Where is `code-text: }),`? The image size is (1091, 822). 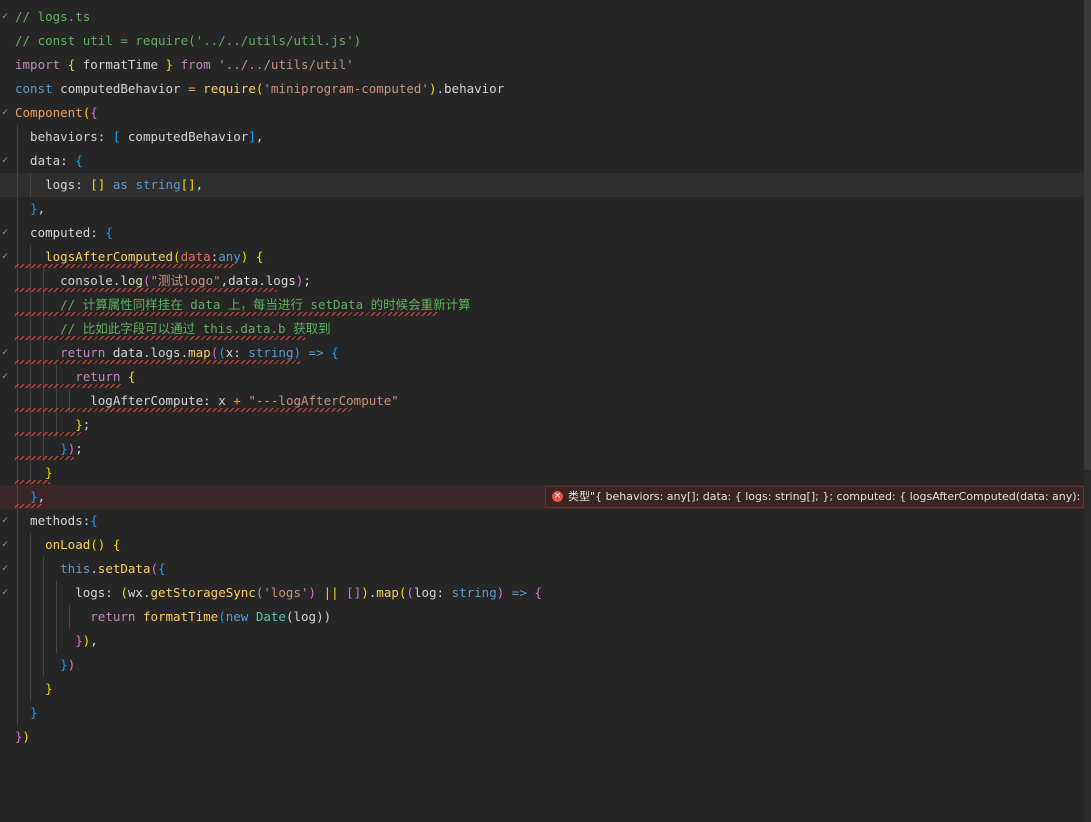 code-text: }), is located at coordinates (56, 641).